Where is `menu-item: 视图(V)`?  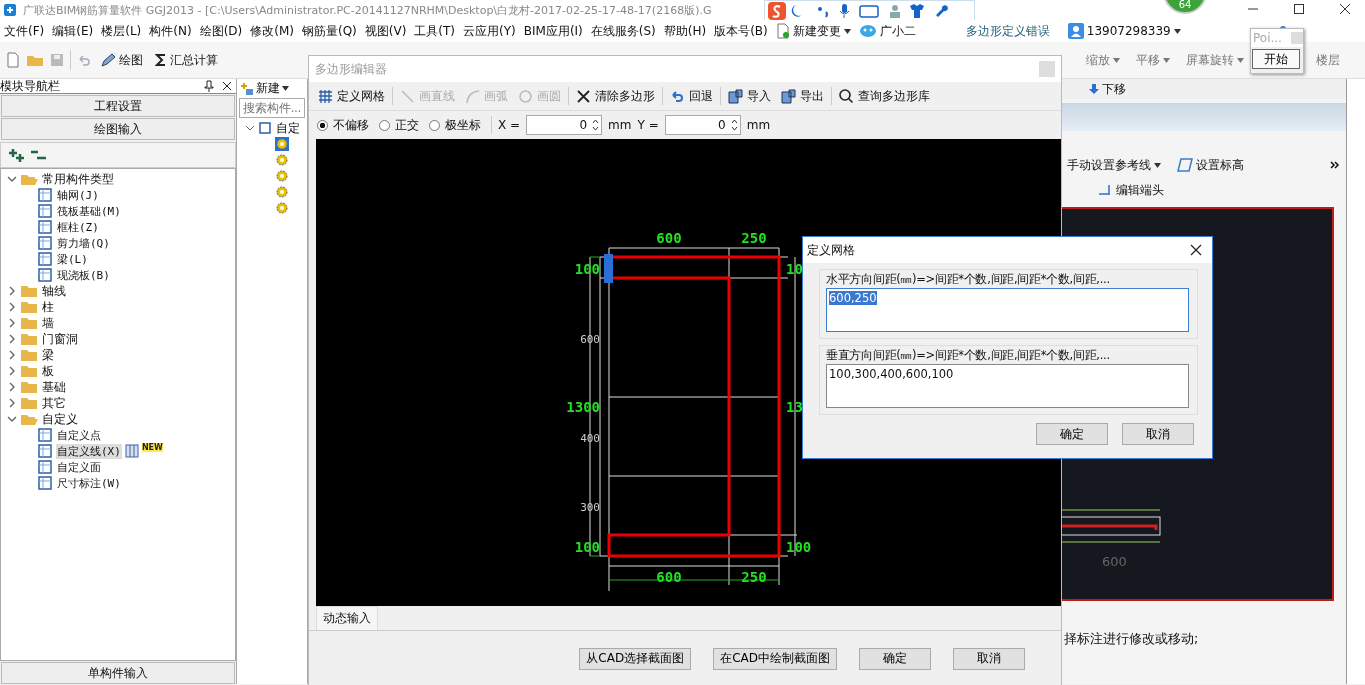
menu-item: 视图(V) is located at coordinates (385, 31).